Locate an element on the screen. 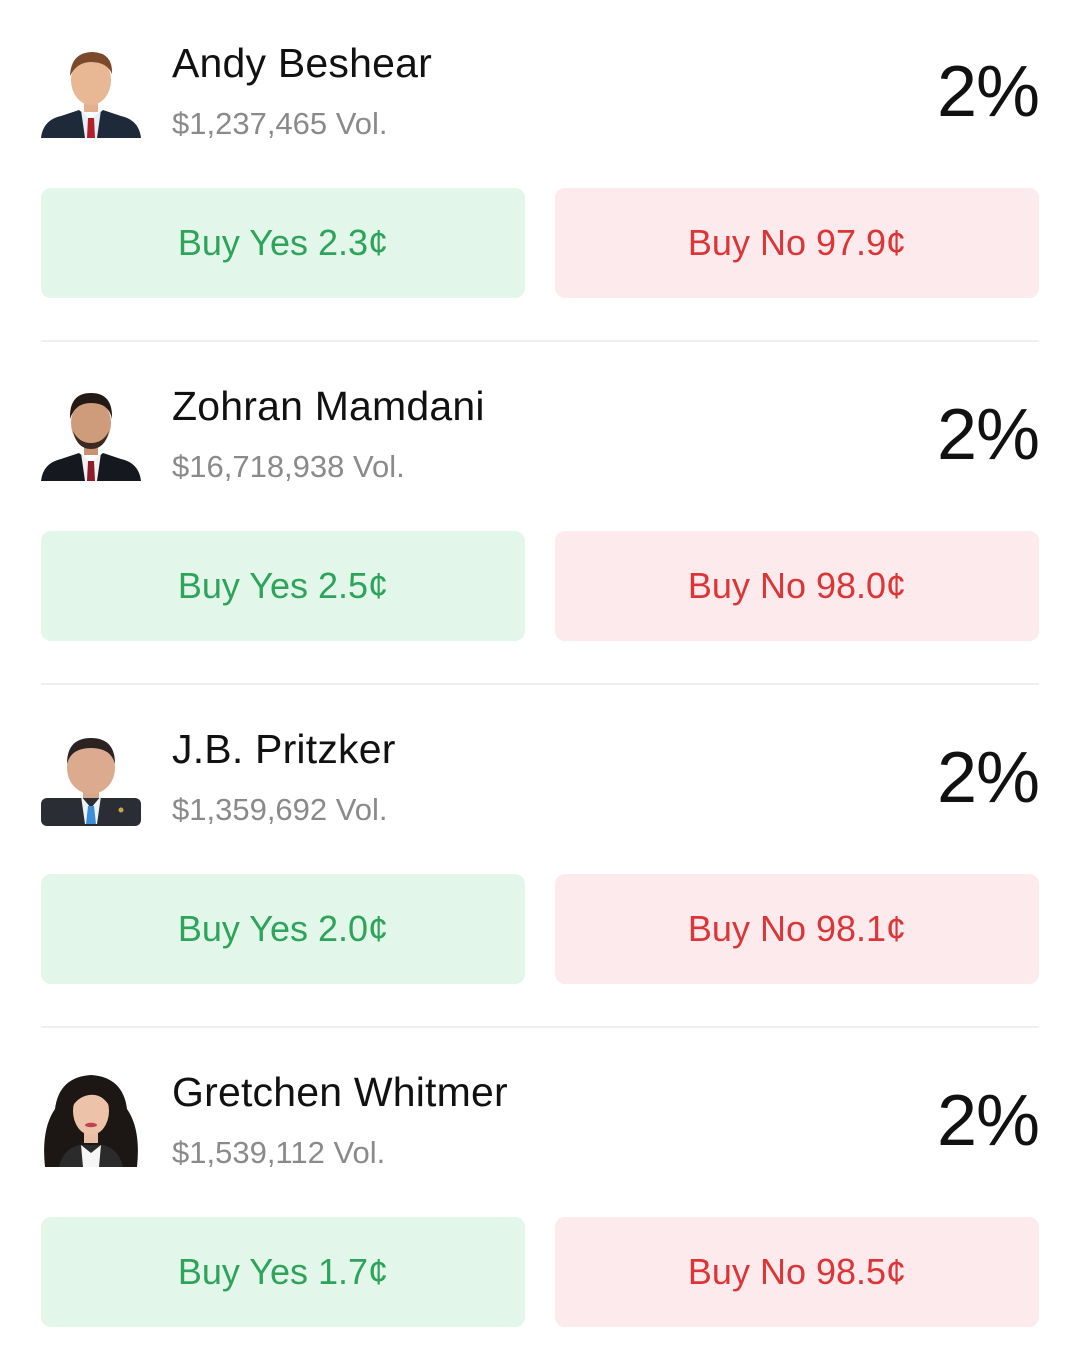 Image resolution: width=1080 pixels, height=1350 pixels. buy-yes-price: 1.7¢ is located at coordinates (353, 1271).